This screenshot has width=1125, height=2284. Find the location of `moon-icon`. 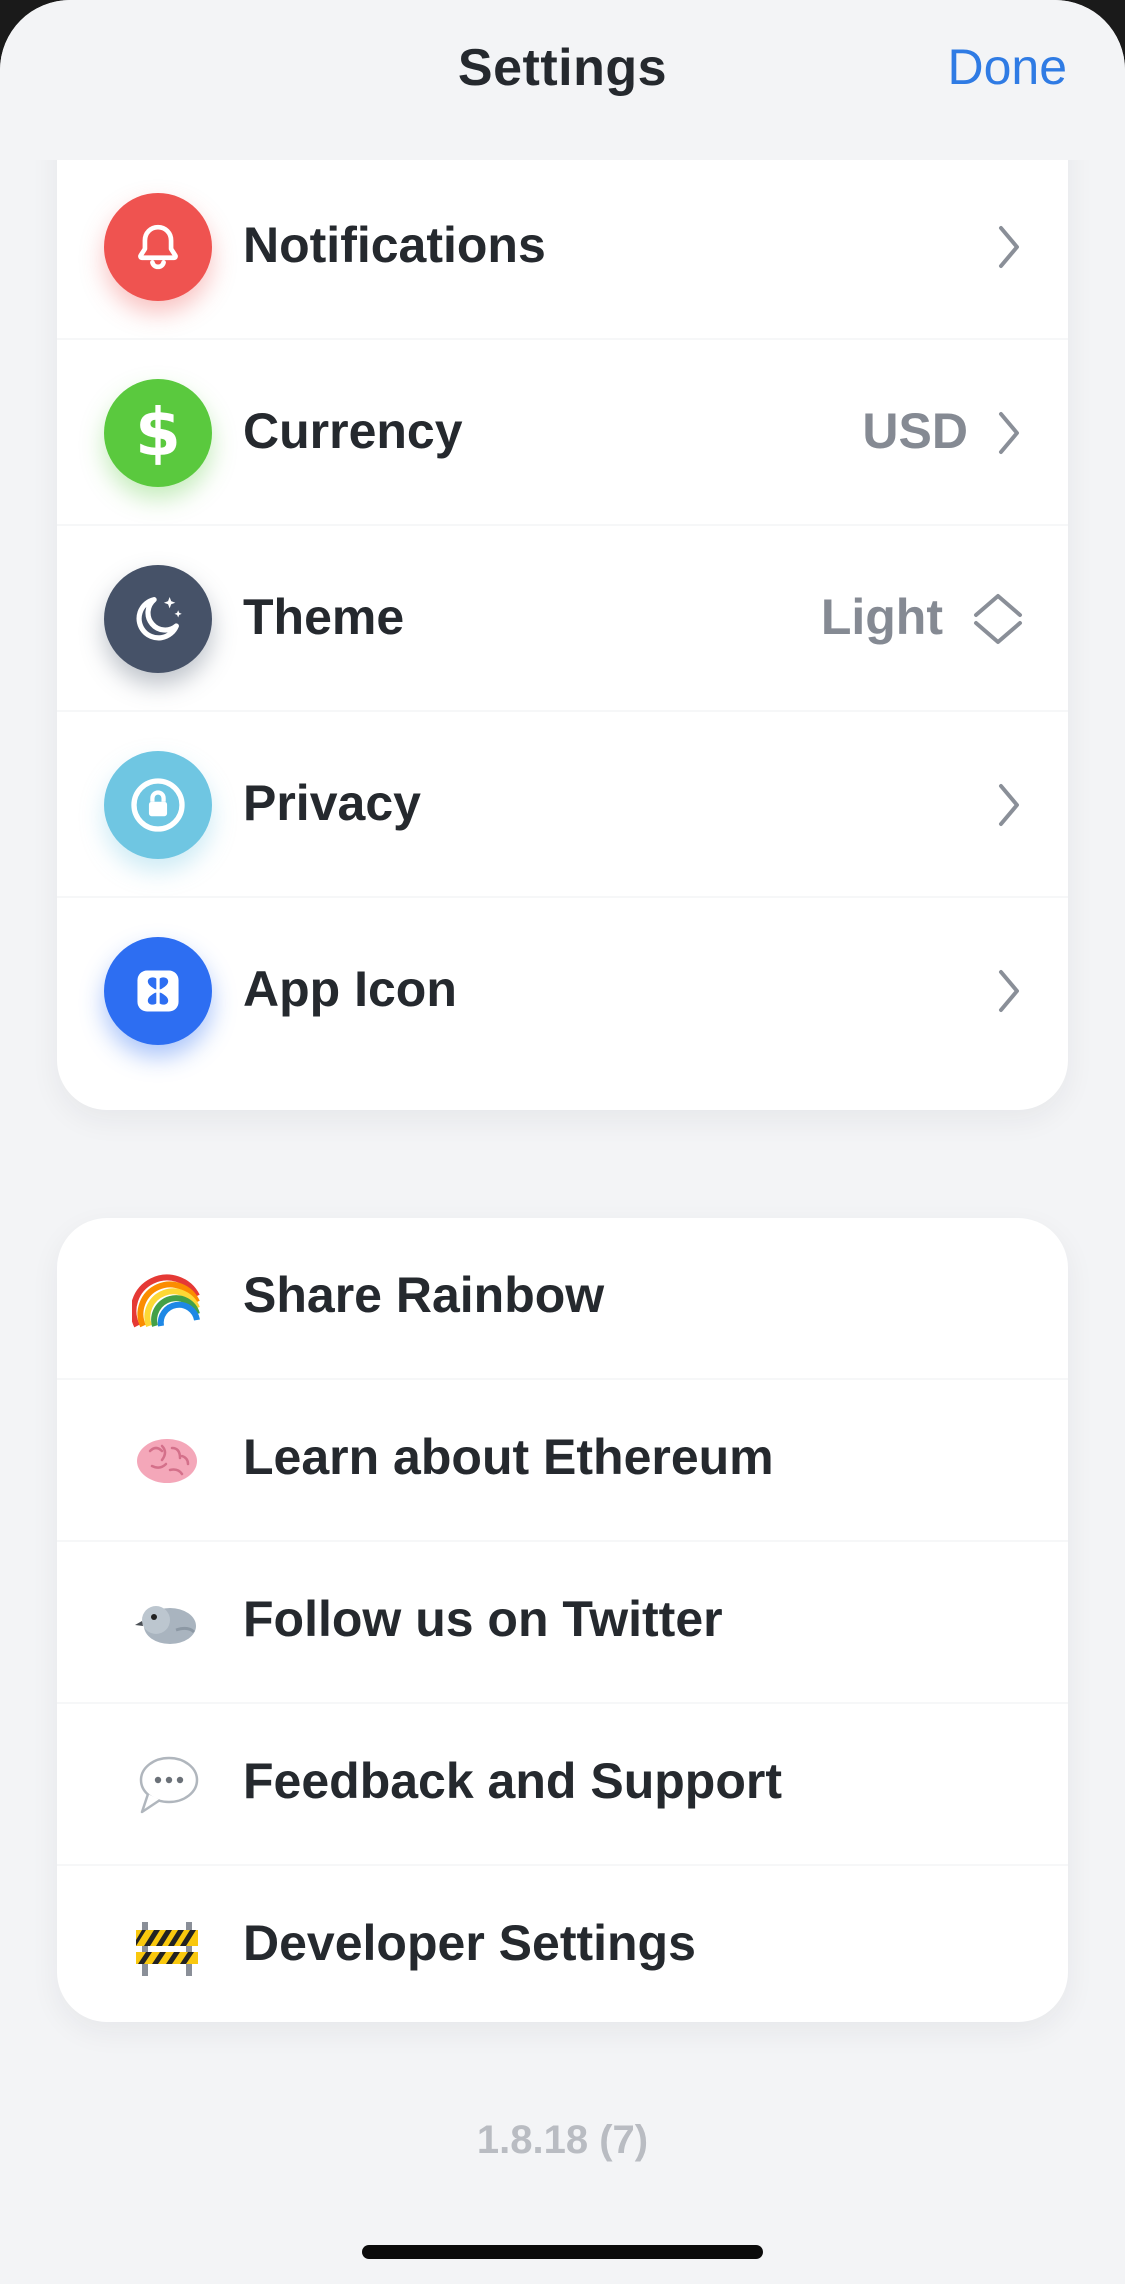

moon-icon is located at coordinates (158, 619).